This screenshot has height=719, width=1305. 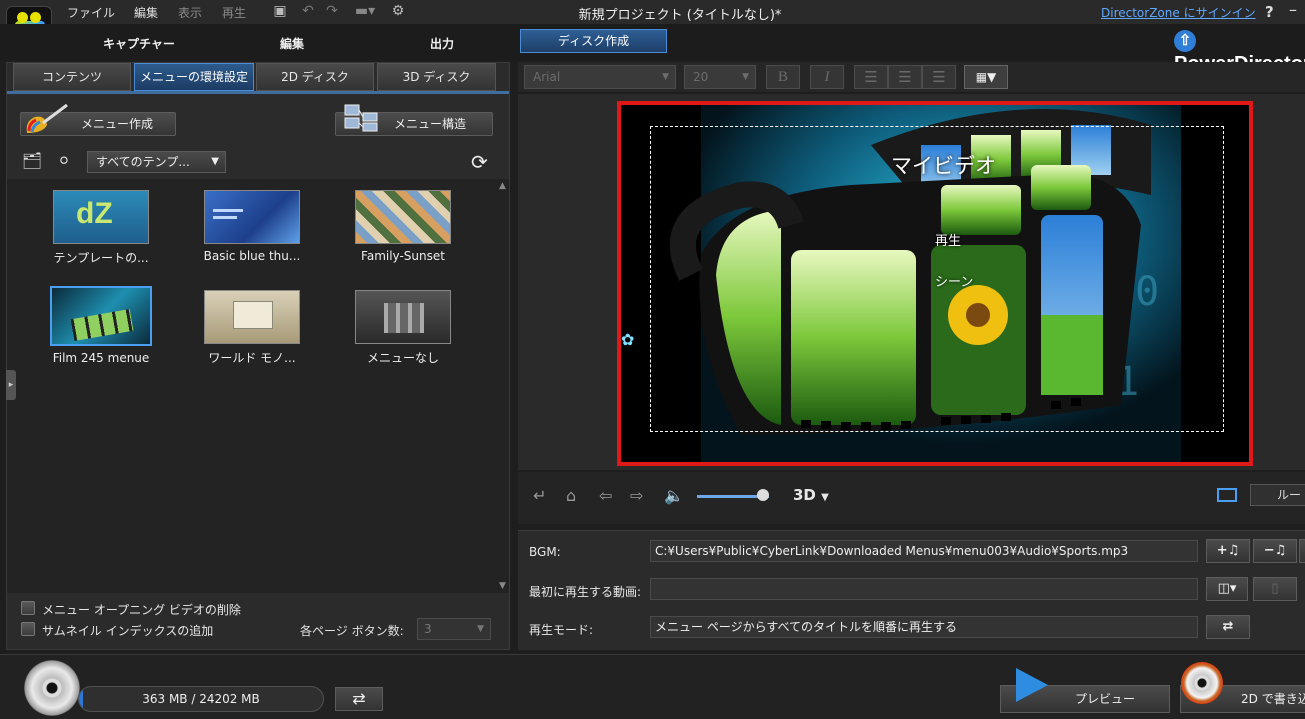 What do you see at coordinates (403, 226) in the screenshot?
I see `template-item: Family-Sunset` at bounding box center [403, 226].